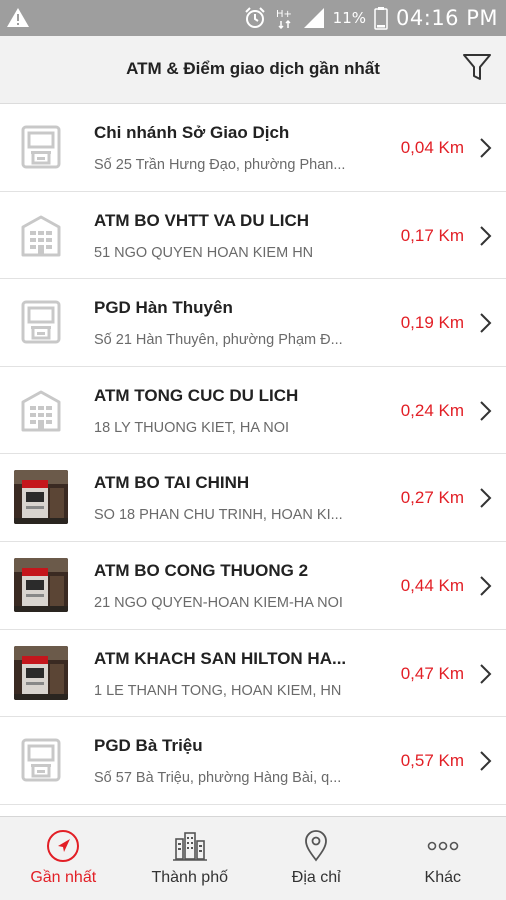  What do you see at coordinates (442, 877) in the screenshot?
I see `nav-tab-label: Khác` at bounding box center [442, 877].